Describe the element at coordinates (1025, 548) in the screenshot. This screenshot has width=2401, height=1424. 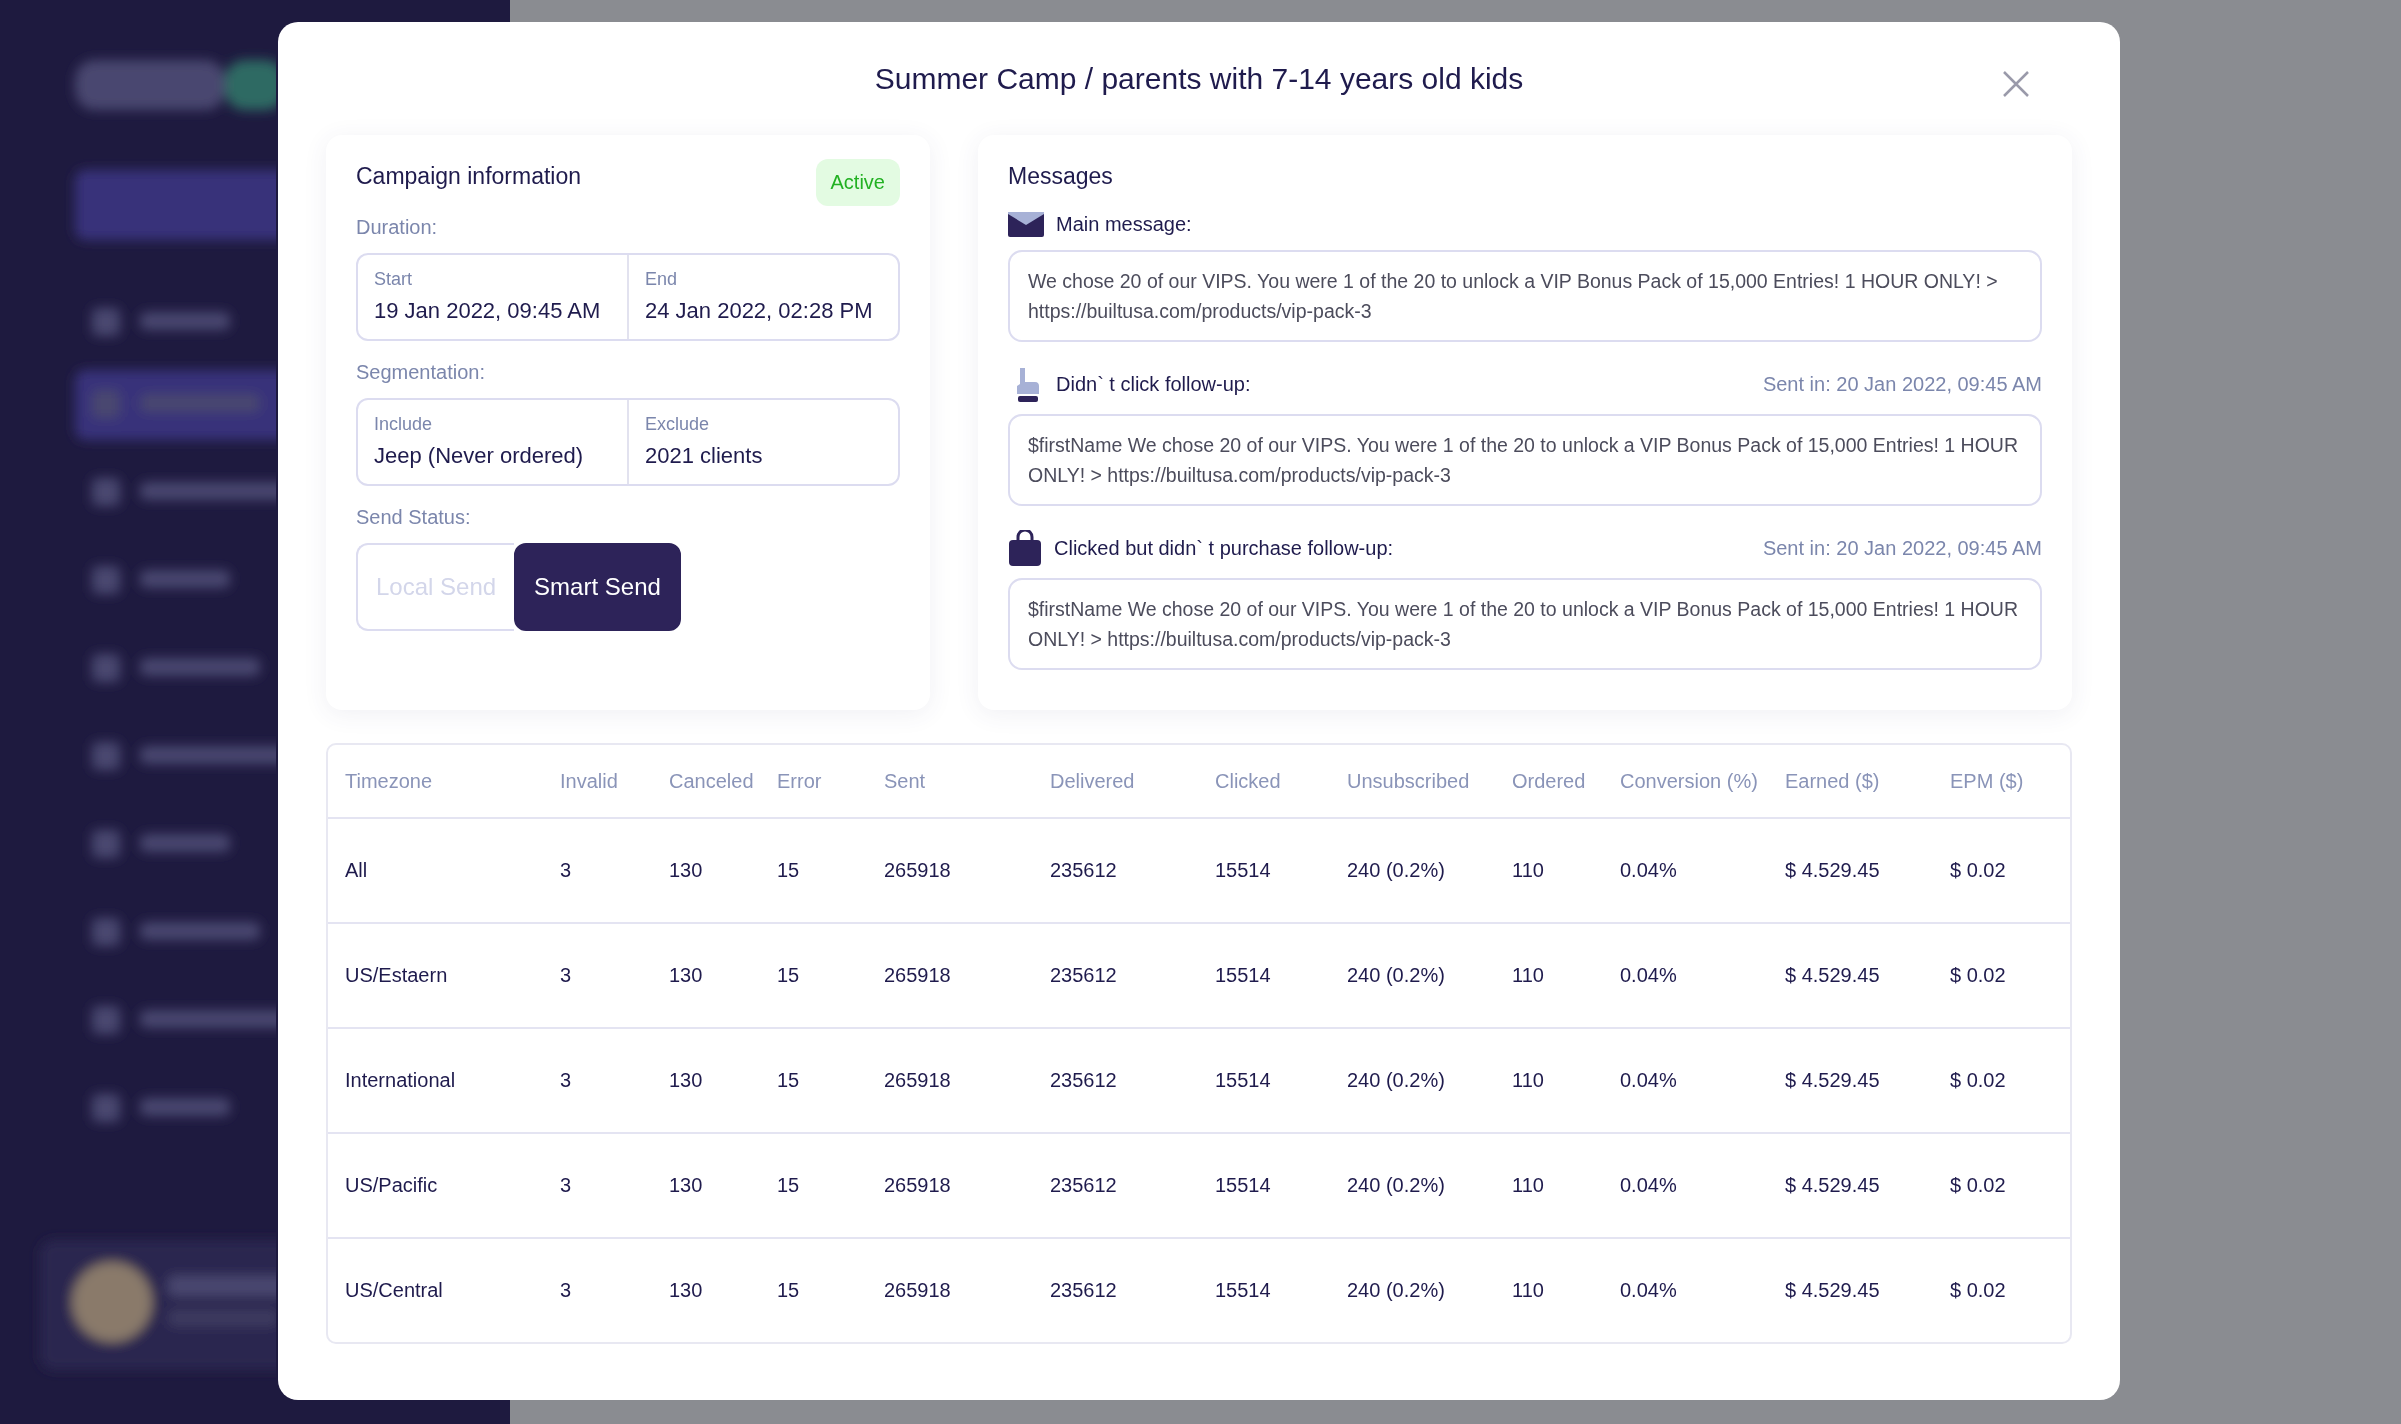
I see `shopping-bag-icon` at that location.